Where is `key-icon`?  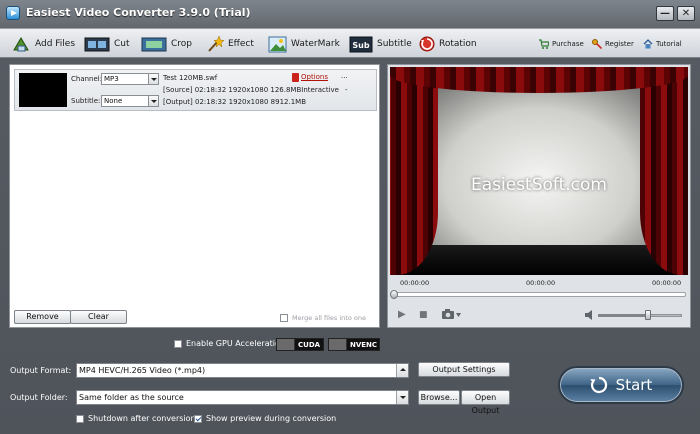
key-icon is located at coordinates (597, 44).